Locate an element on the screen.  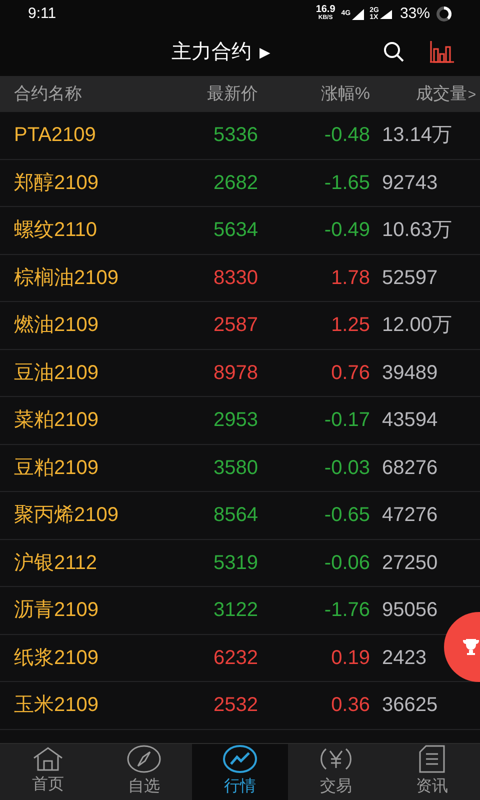
column-header: 合约名称 is located at coordinates (48, 94).